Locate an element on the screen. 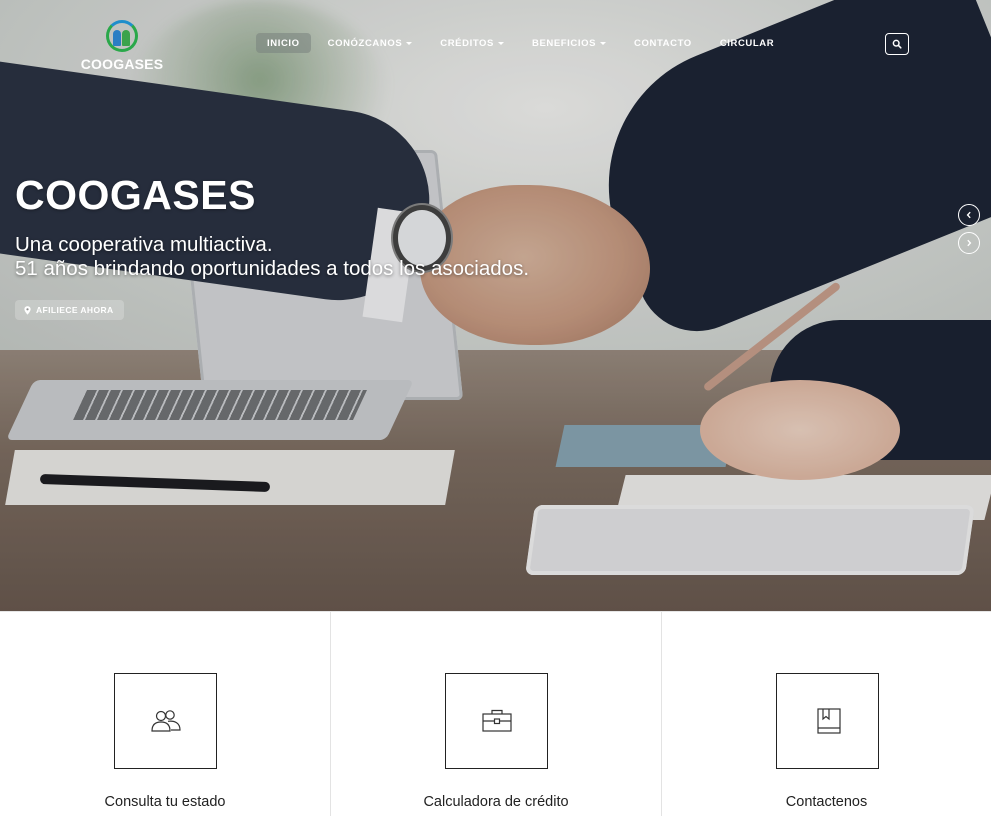 This screenshot has height=816, width=991. users-icon is located at coordinates (165, 721).